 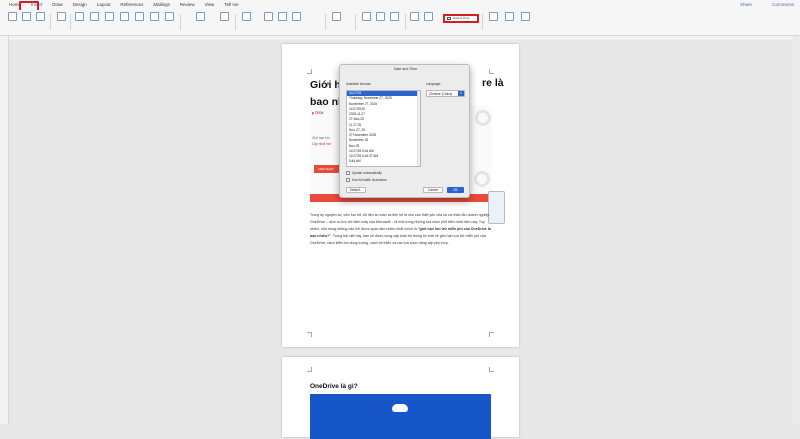 I want to click on page-break-icon, so click(x=40, y=16).